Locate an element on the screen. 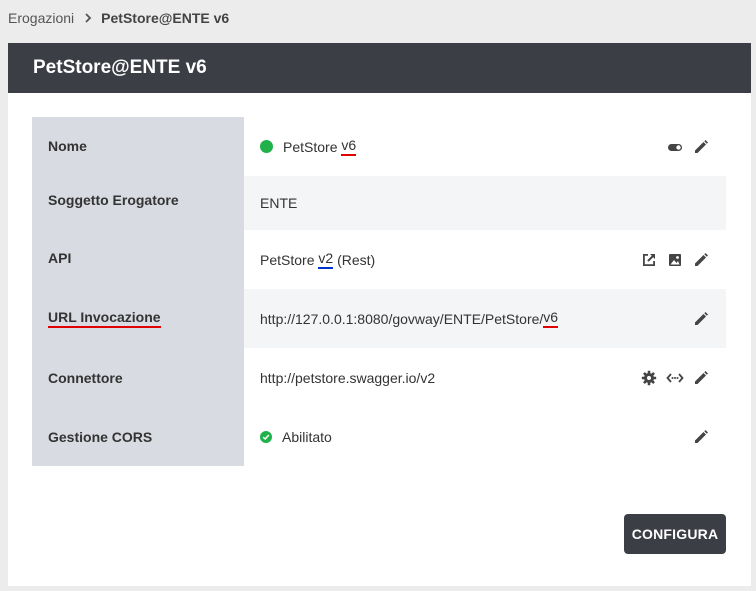  label-nome: Nome is located at coordinates (138, 146).